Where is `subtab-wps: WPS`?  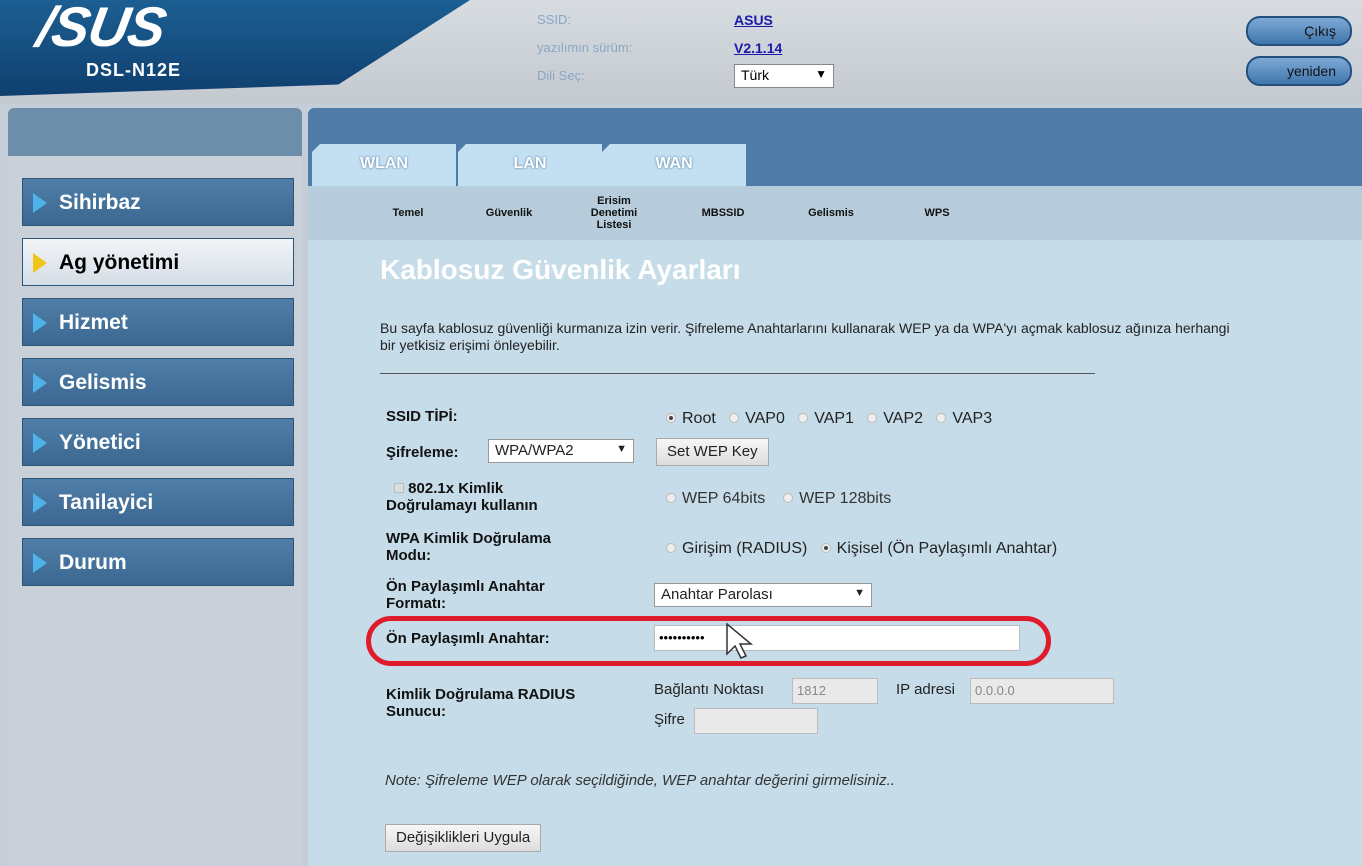 subtab-wps: WPS is located at coordinates (937, 213).